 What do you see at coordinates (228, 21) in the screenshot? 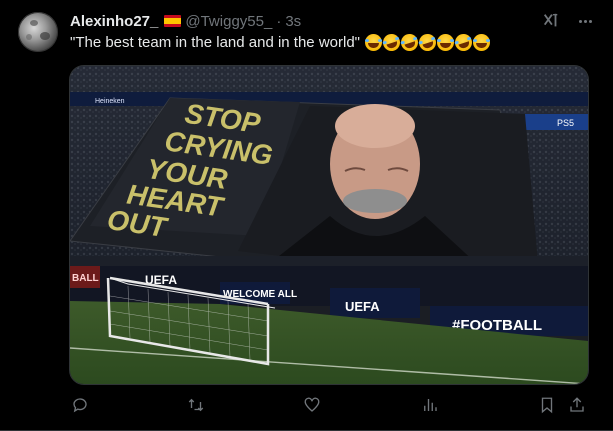
I see `user-handle: @Twiggy55_` at bounding box center [228, 21].